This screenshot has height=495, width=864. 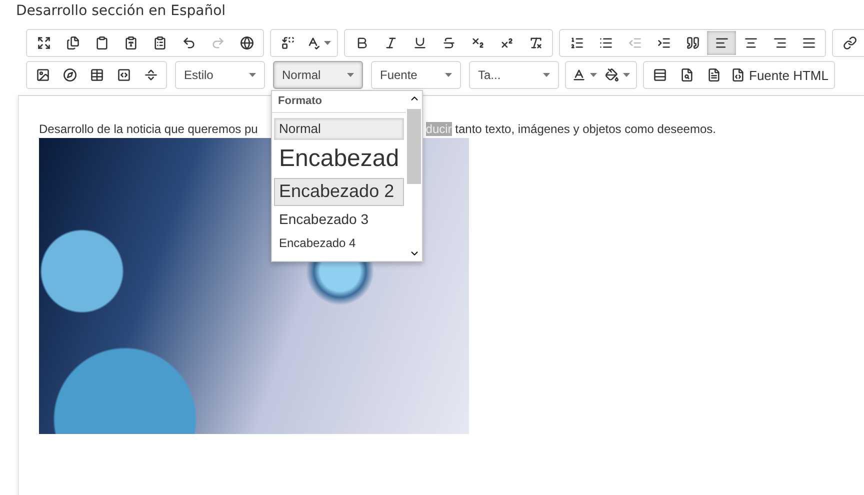 I want to click on replace-icon, so click(x=287, y=43).